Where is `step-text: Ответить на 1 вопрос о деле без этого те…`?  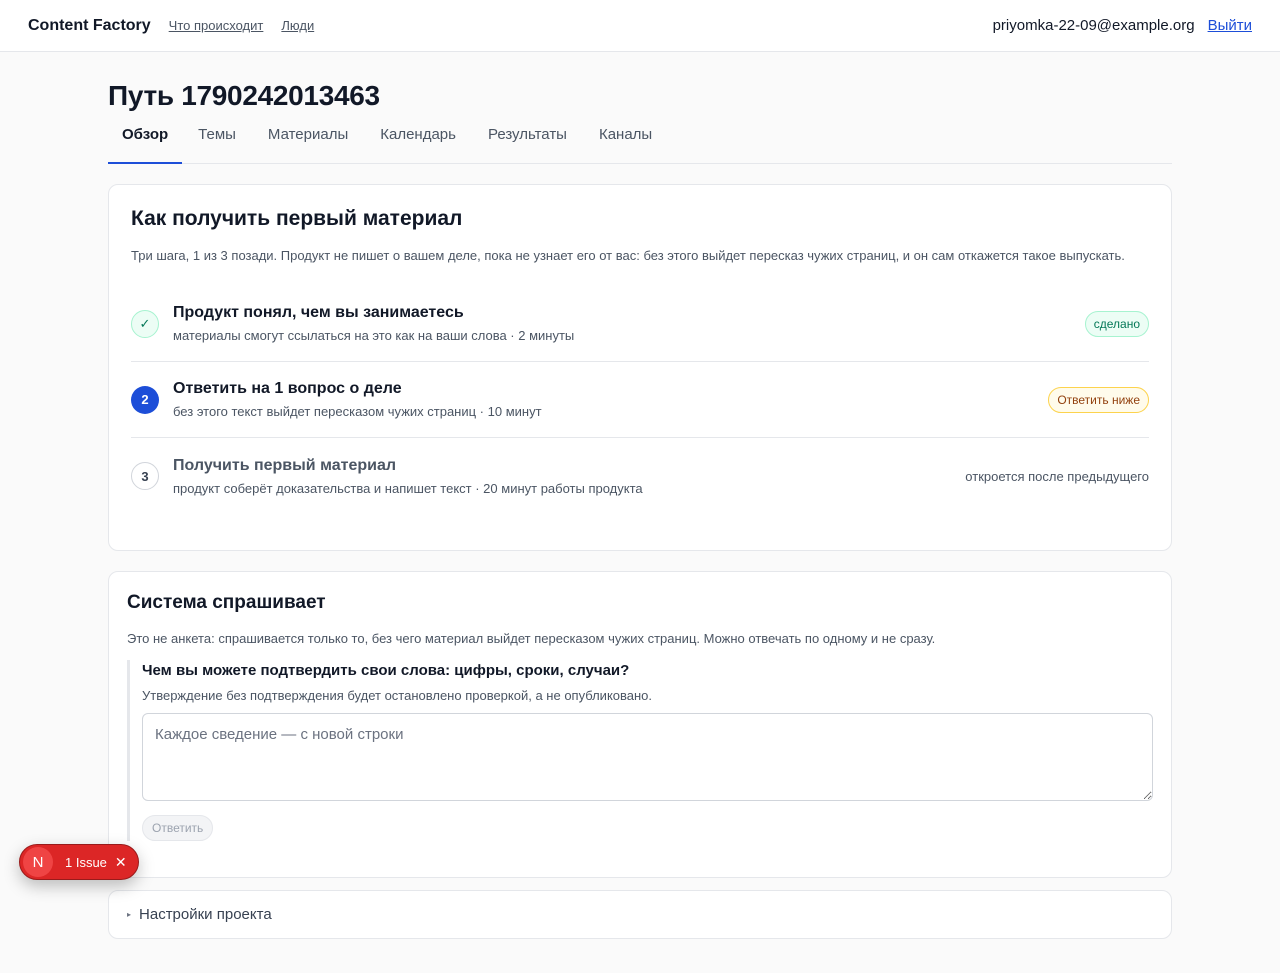 step-text: Ответить на 1 вопрос о деле без этого те… is located at coordinates (357, 399).